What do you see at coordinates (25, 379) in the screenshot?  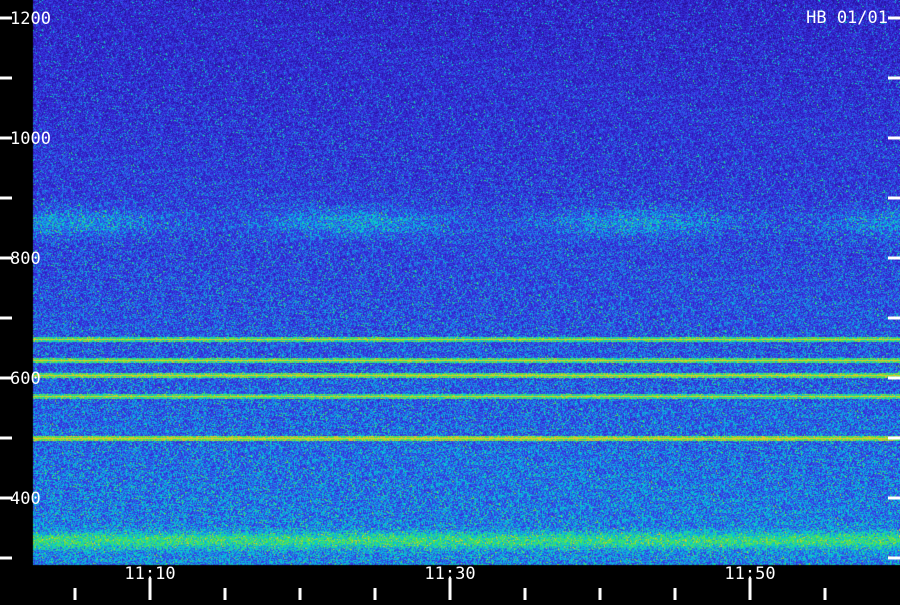 I see `y-axis-tick-label: 600` at bounding box center [25, 379].